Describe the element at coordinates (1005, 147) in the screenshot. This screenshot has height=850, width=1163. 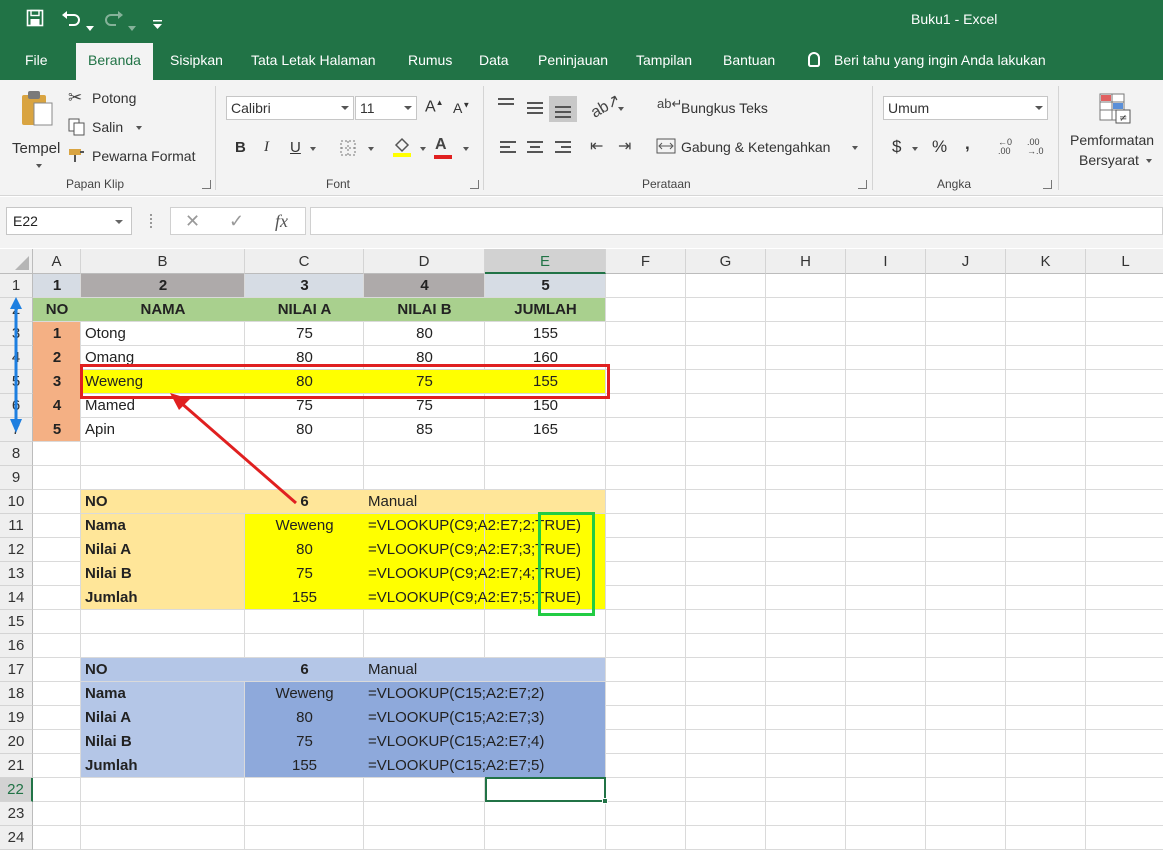
I see `increase-decimal-icon: ←0.00` at that location.